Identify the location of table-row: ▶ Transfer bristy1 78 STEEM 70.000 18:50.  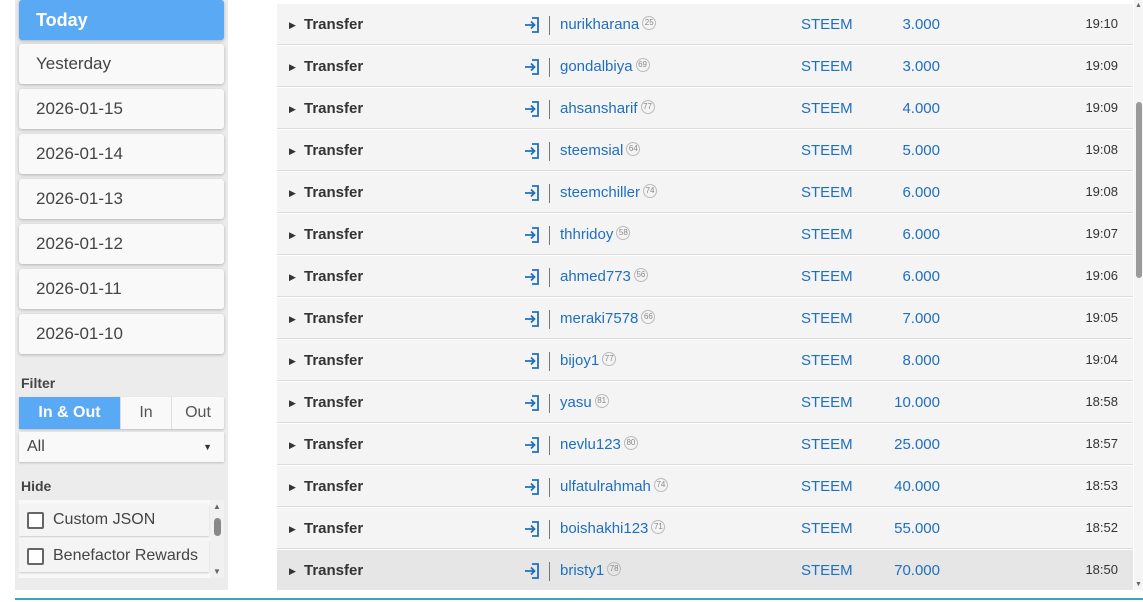
(705, 569).